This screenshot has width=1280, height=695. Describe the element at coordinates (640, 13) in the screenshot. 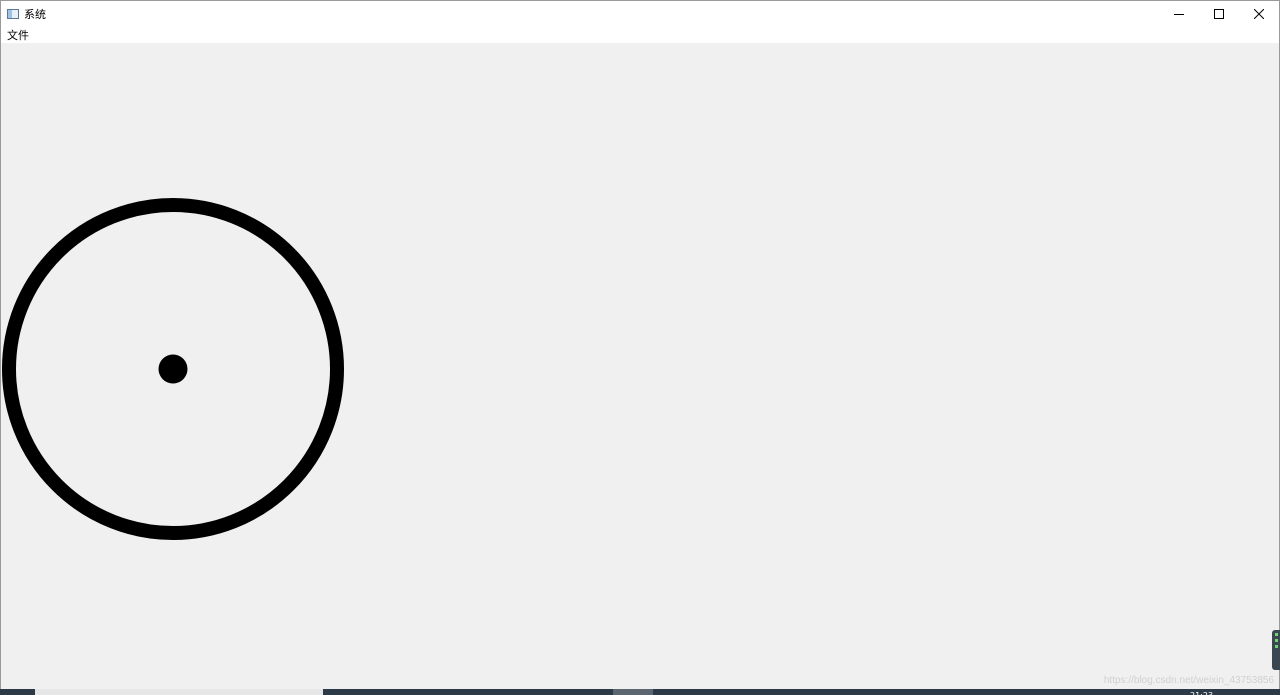

I see `title-bar: 系统` at that location.